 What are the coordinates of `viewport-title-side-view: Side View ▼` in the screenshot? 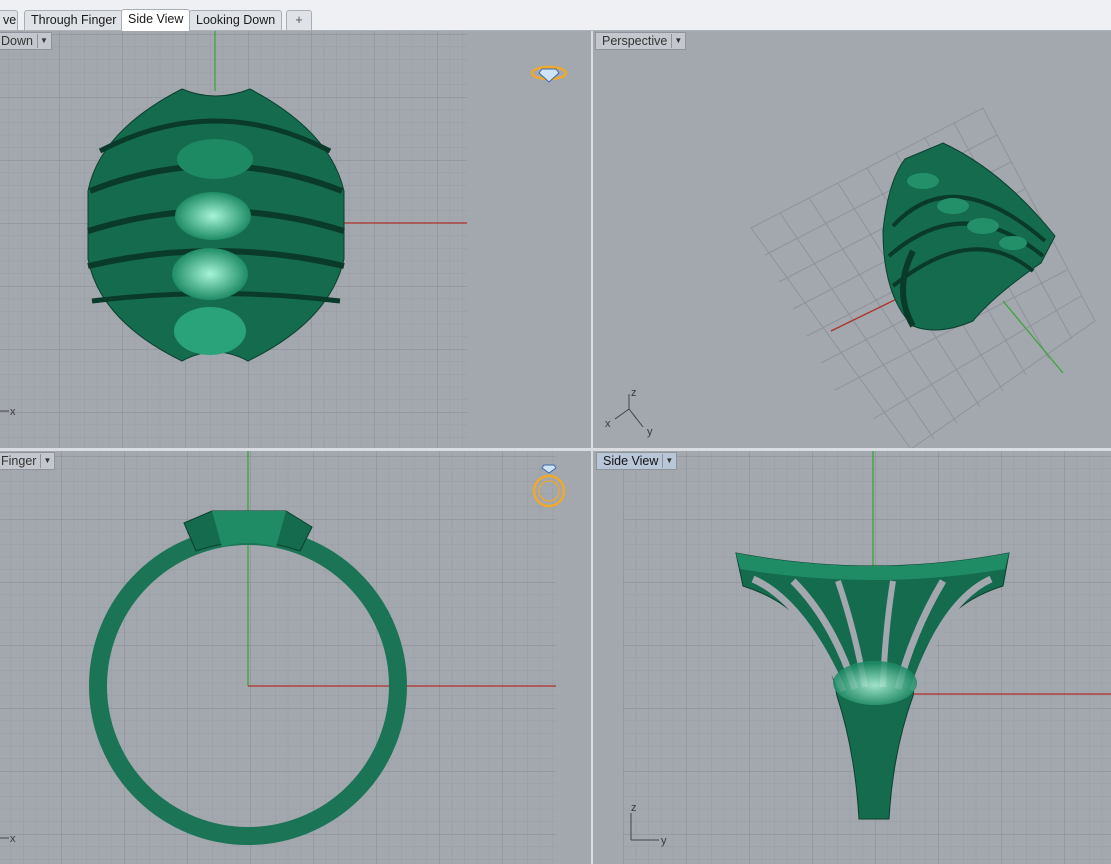 It's located at (637, 461).